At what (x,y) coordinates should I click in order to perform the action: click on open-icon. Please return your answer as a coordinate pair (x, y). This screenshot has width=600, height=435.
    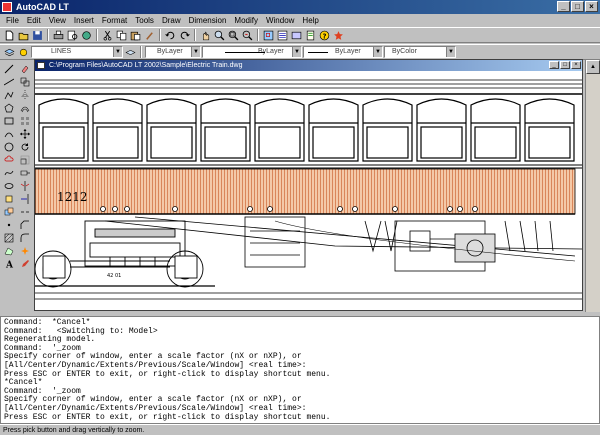
    Looking at the image, I should click on (23, 35).